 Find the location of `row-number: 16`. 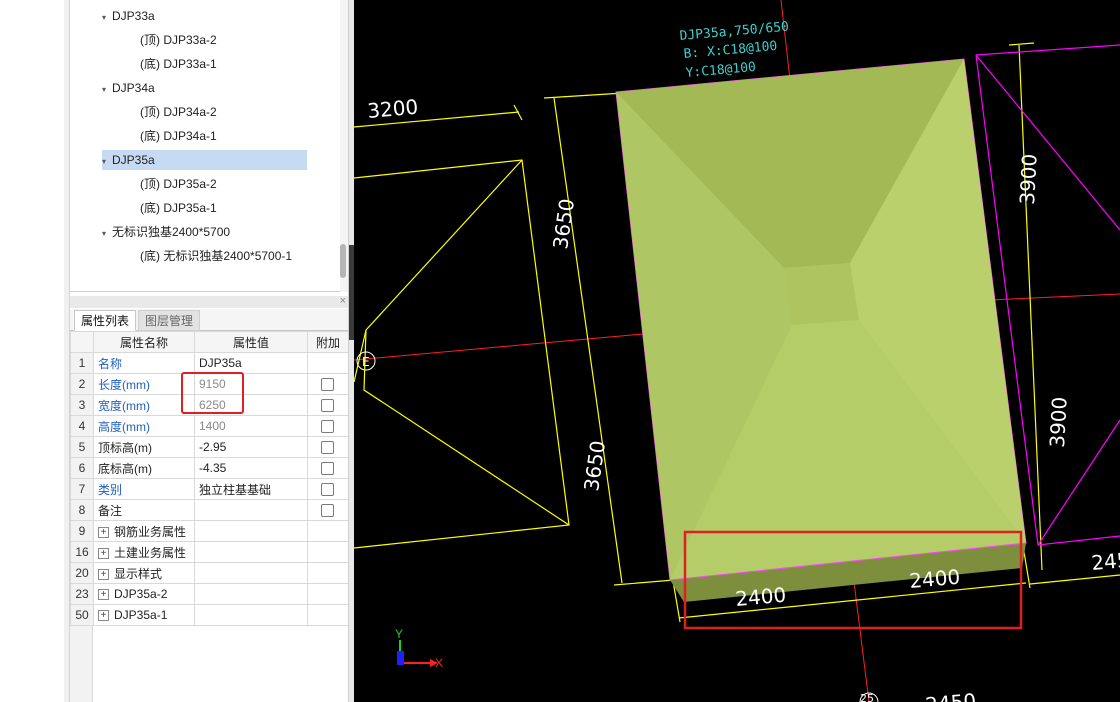

row-number: 16 is located at coordinates (82, 552).